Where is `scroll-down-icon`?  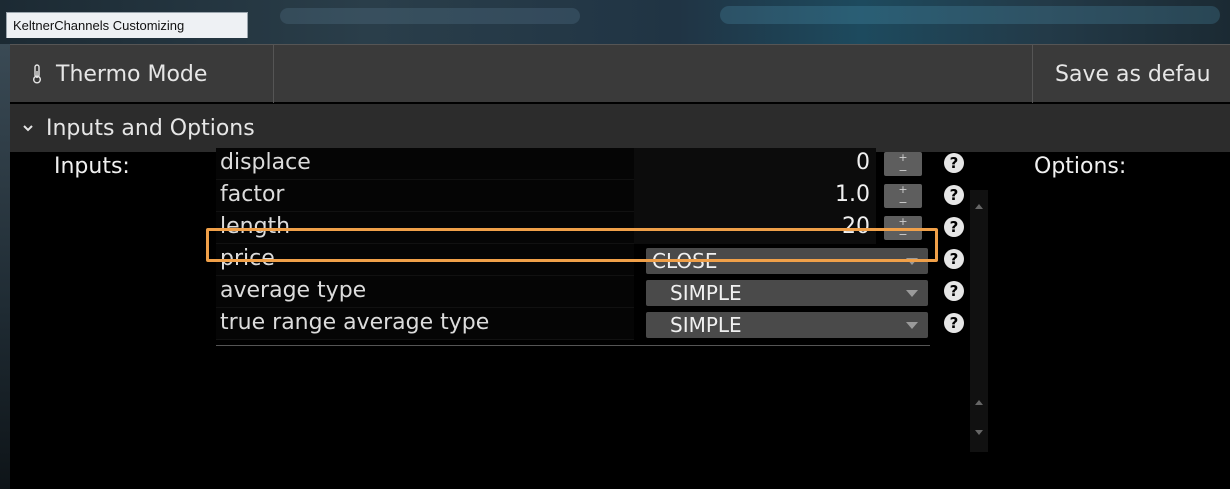
scroll-down-icon is located at coordinates (979, 432).